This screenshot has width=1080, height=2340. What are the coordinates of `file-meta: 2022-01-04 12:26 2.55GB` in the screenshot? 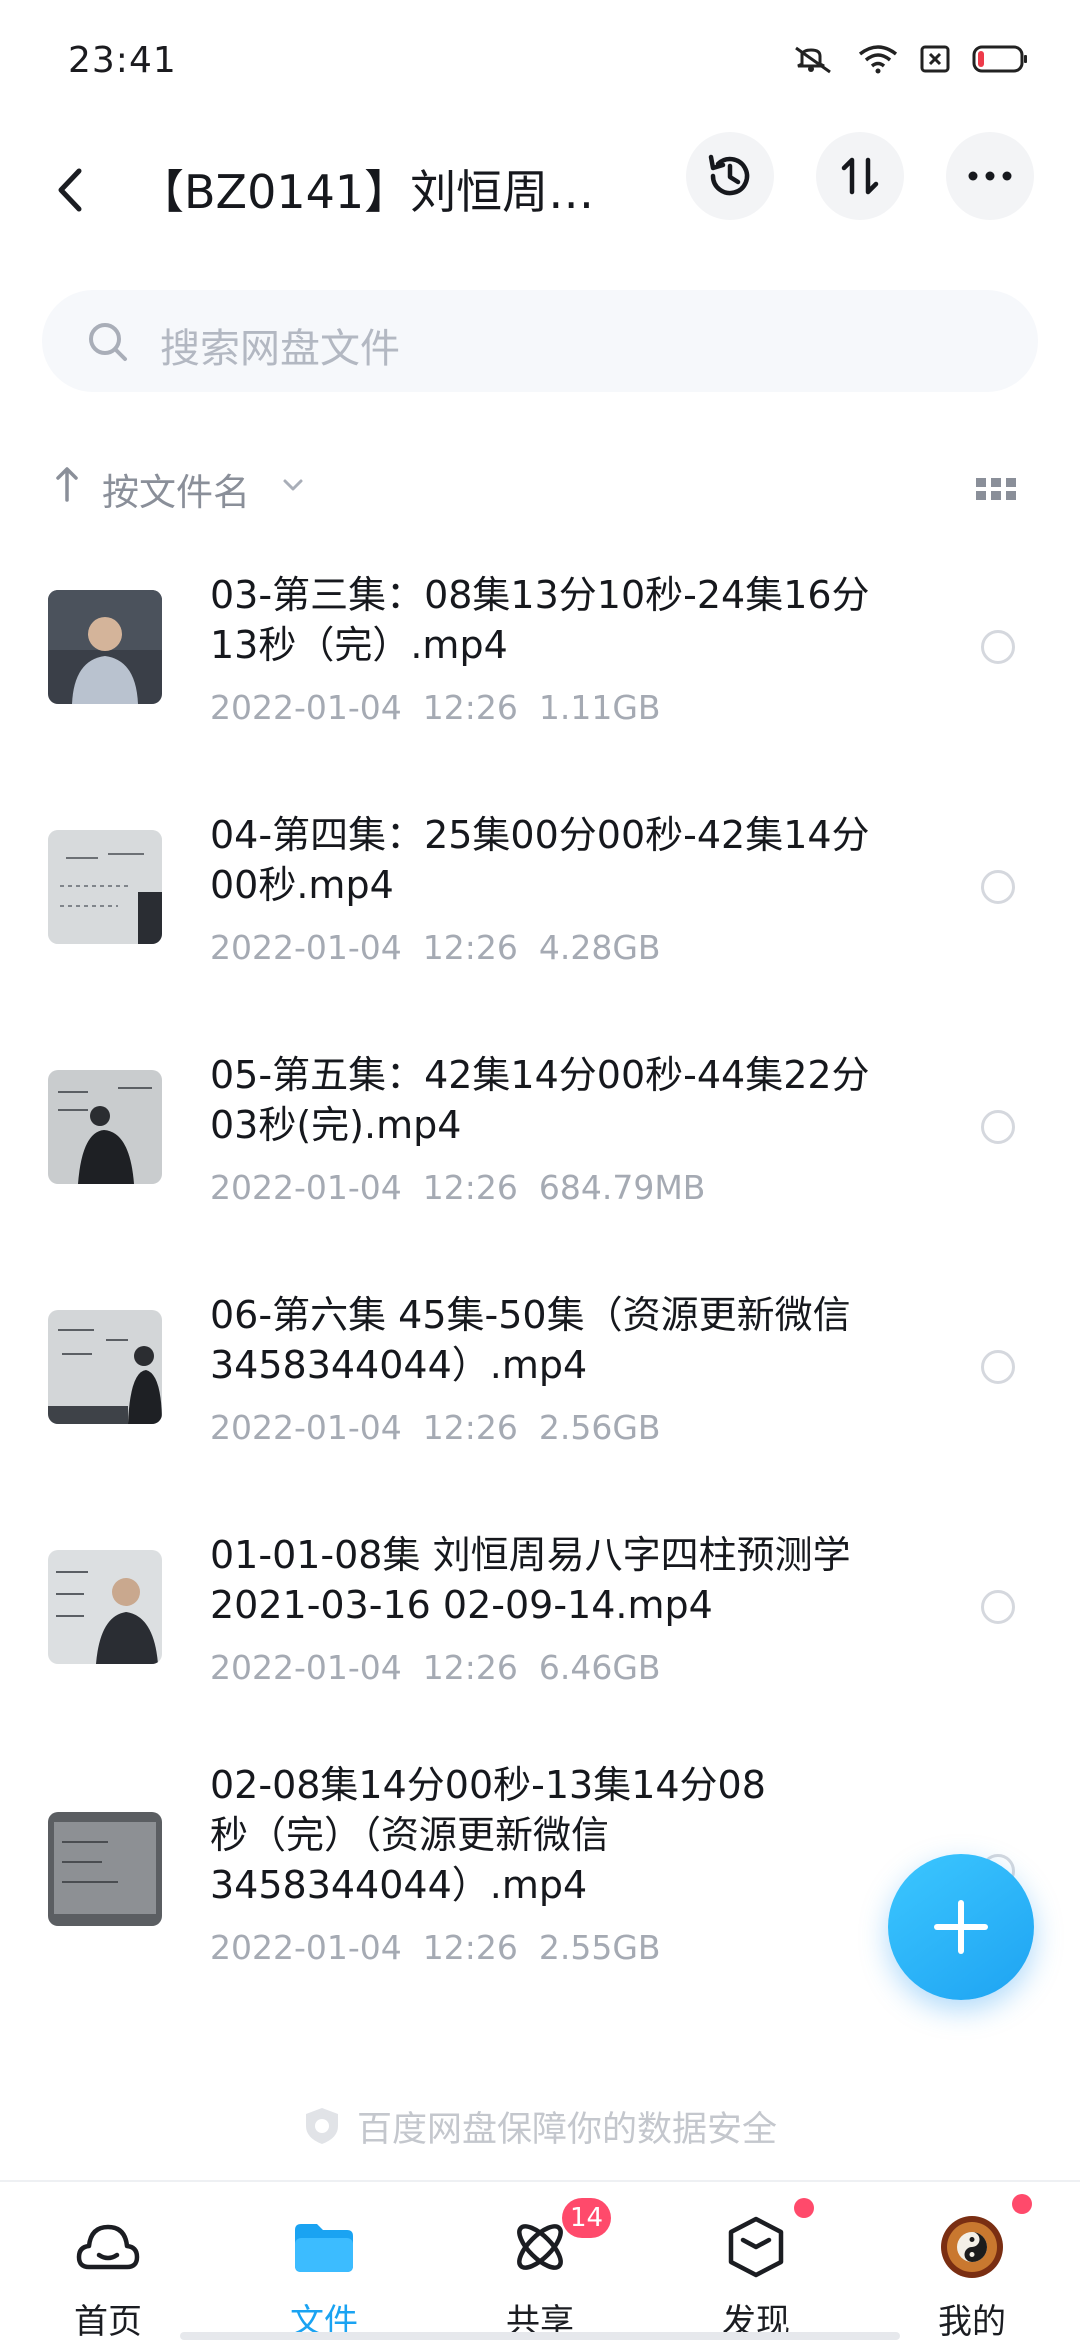 It's located at (435, 1947).